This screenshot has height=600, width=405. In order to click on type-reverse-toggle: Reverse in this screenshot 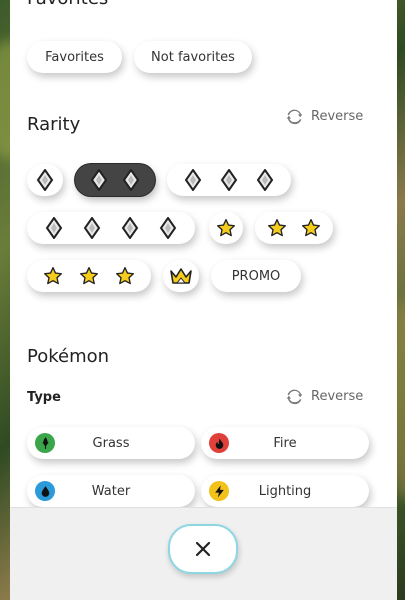, I will do `click(324, 396)`.